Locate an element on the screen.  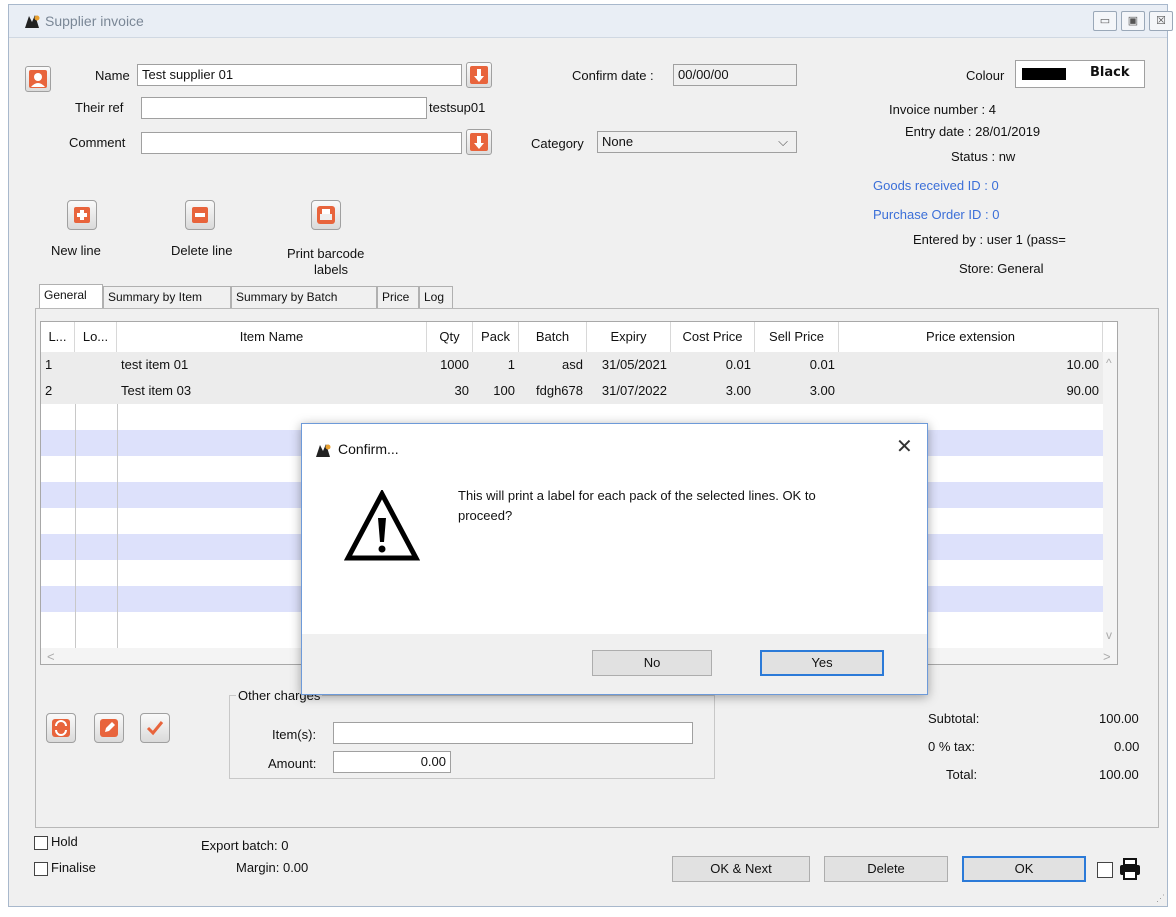
cell-price-extension: 90.00 is located at coordinates (1082, 390).